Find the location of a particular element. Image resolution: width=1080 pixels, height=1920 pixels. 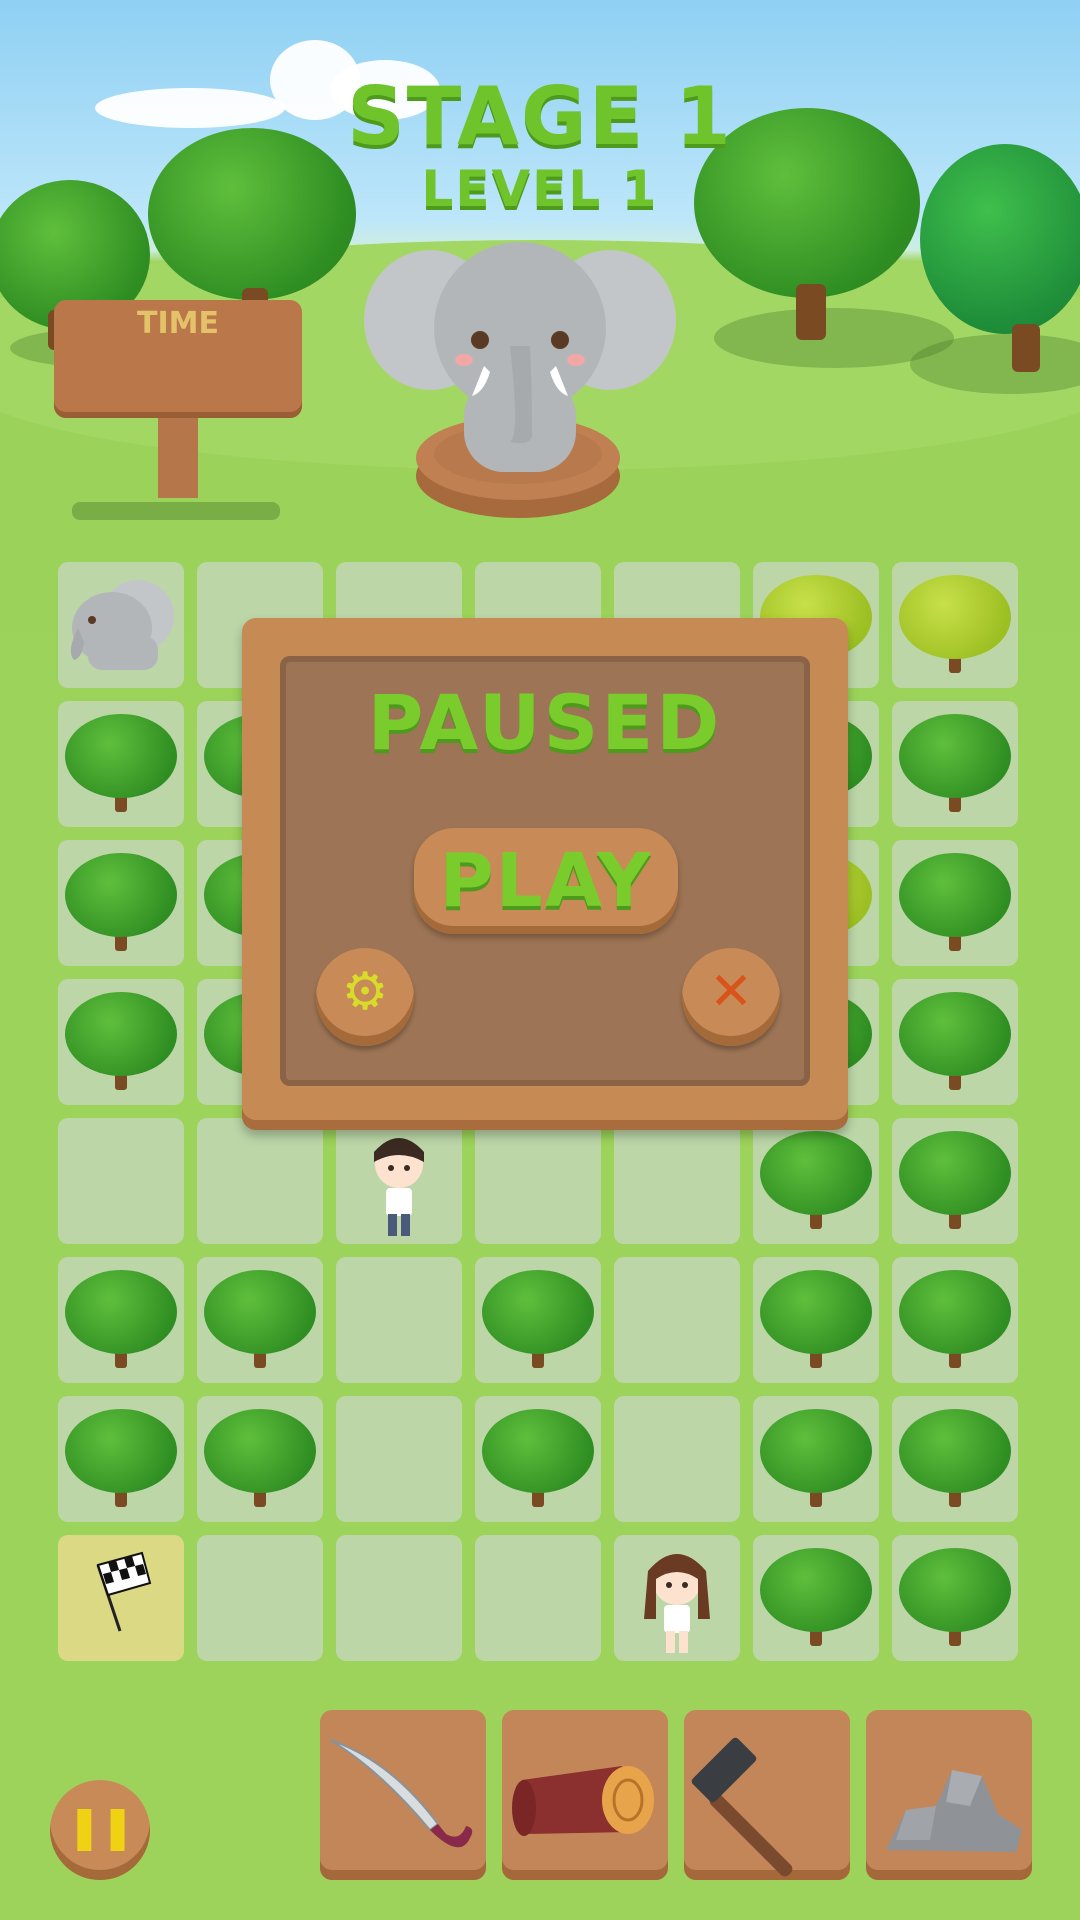

sign-post is located at coordinates (178, 457).